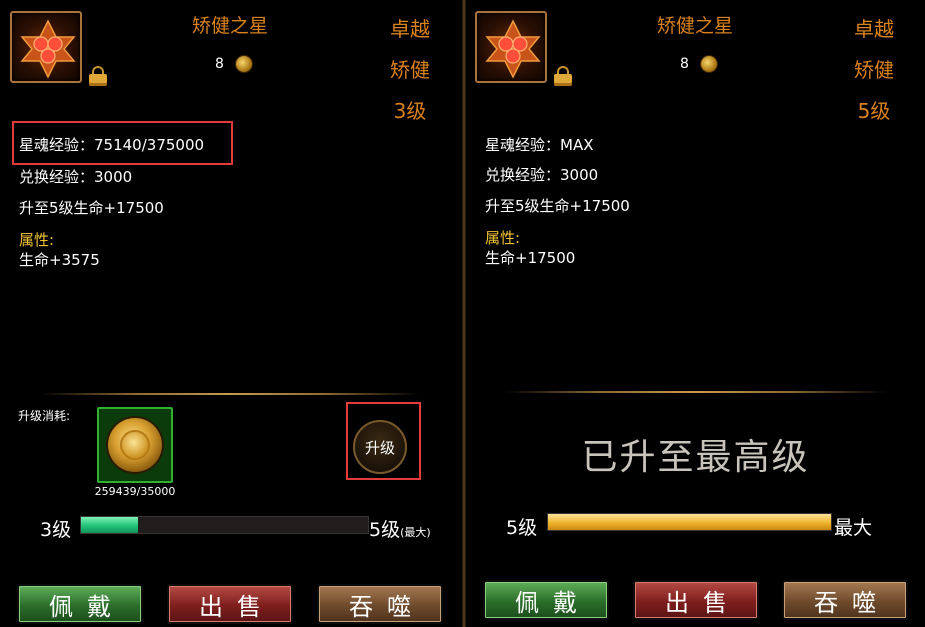  What do you see at coordinates (530, 258) in the screenshot?
I see `attribute-value: 生命+17500` at bounding box center [530, 258].